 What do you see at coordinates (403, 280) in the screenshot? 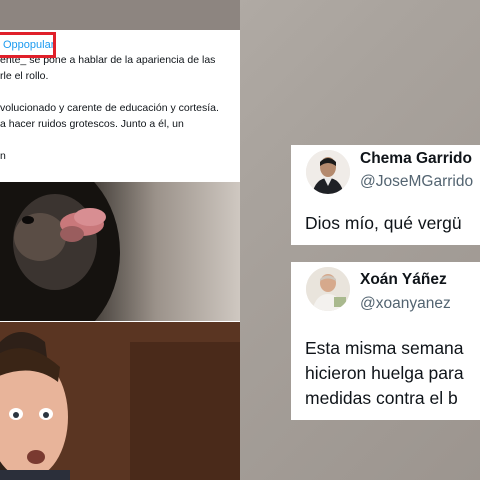
I see `author-name: Xoán Yáñez` at bounding box center [403, 280].